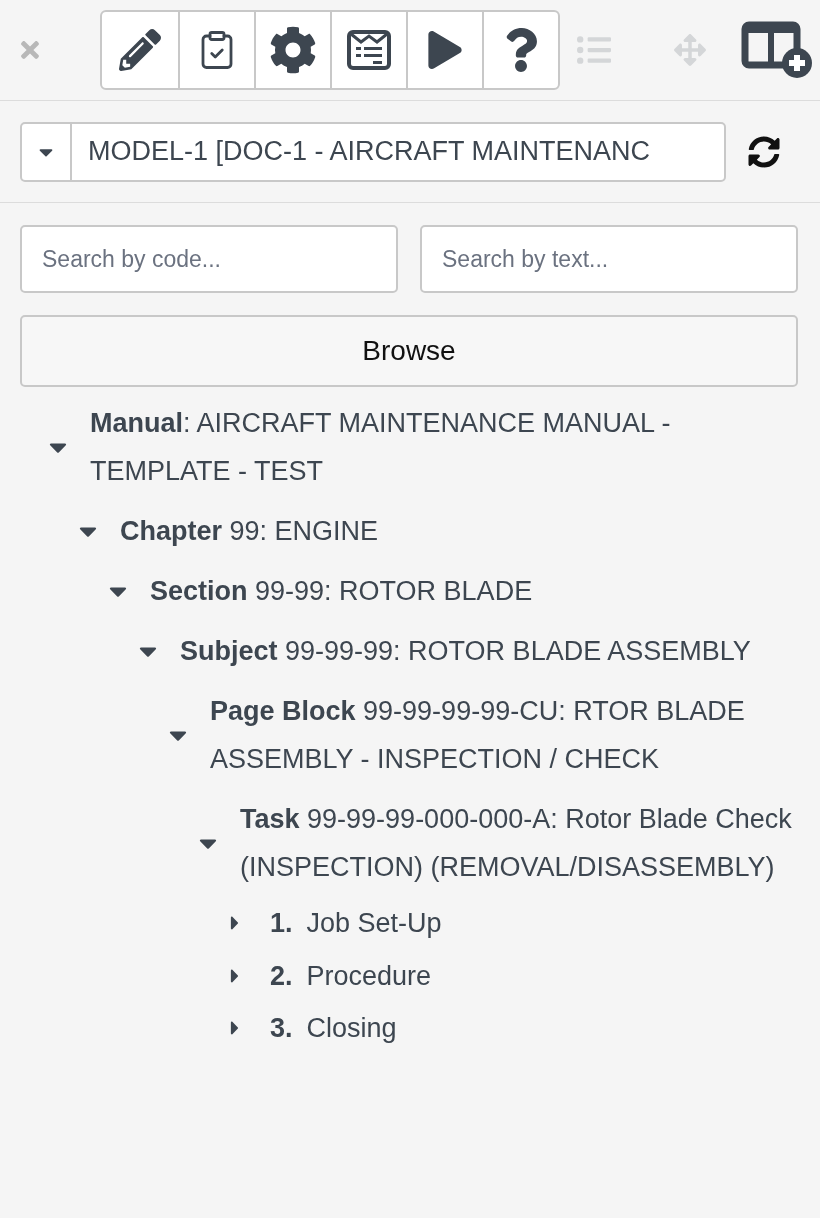 Image resolution: width=820 pixels, height=1218 pixels. Describe the element at coordinates (369, 975) in the screenshot. I see `tree-item-label: Procedure` at that location.